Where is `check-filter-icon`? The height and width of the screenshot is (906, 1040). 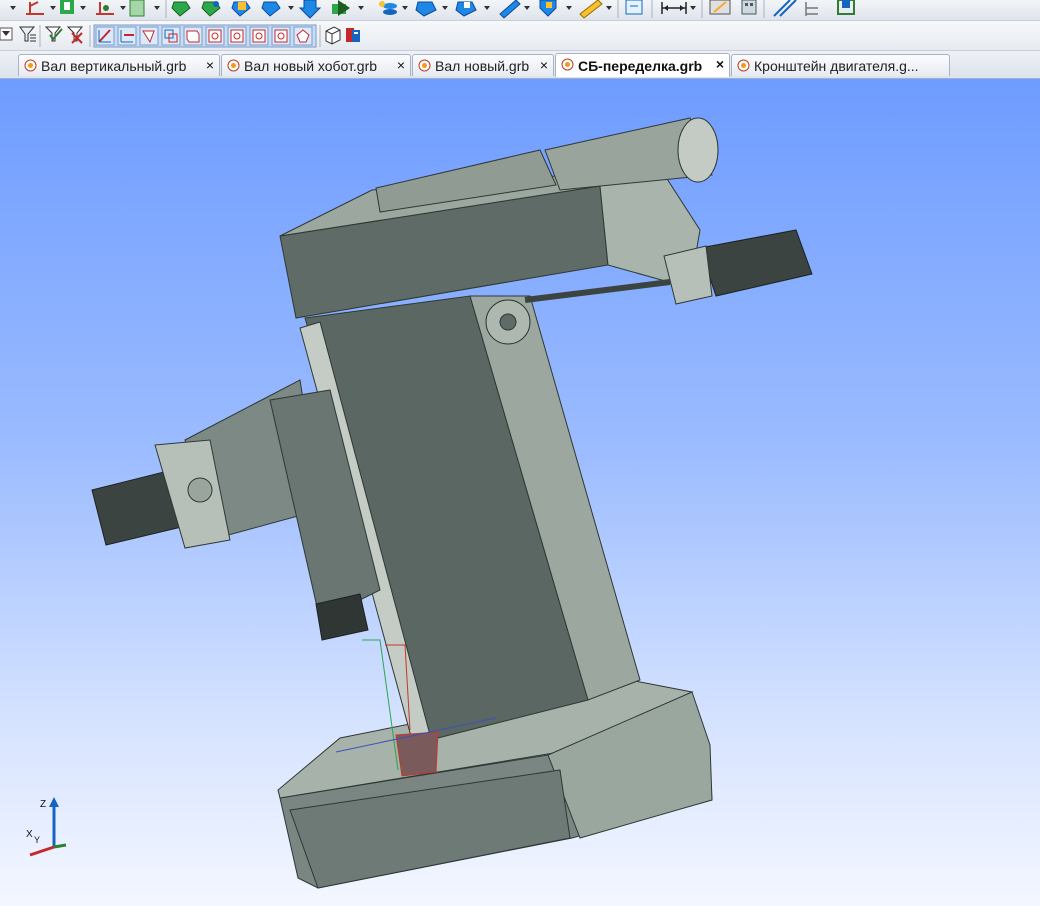
check-filter-icon is located at coordinates (53, 34).